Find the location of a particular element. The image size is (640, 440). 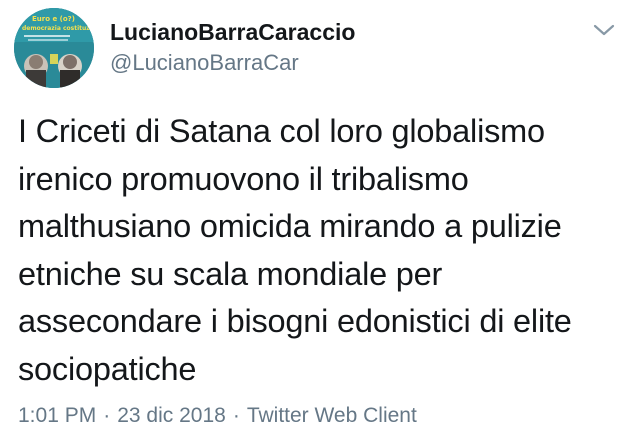

author-names: LucianoBarraCaraccio @LucianoBarraCar is located at coordinates (232, 48).